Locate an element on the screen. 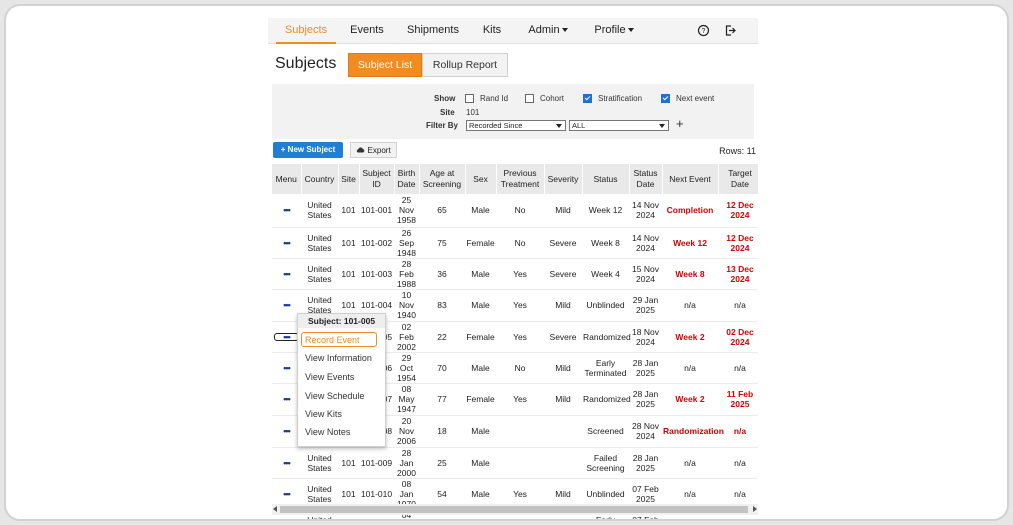 The image size is (1013, 525). table-cell: Yes is located at coordinates (520, 399).